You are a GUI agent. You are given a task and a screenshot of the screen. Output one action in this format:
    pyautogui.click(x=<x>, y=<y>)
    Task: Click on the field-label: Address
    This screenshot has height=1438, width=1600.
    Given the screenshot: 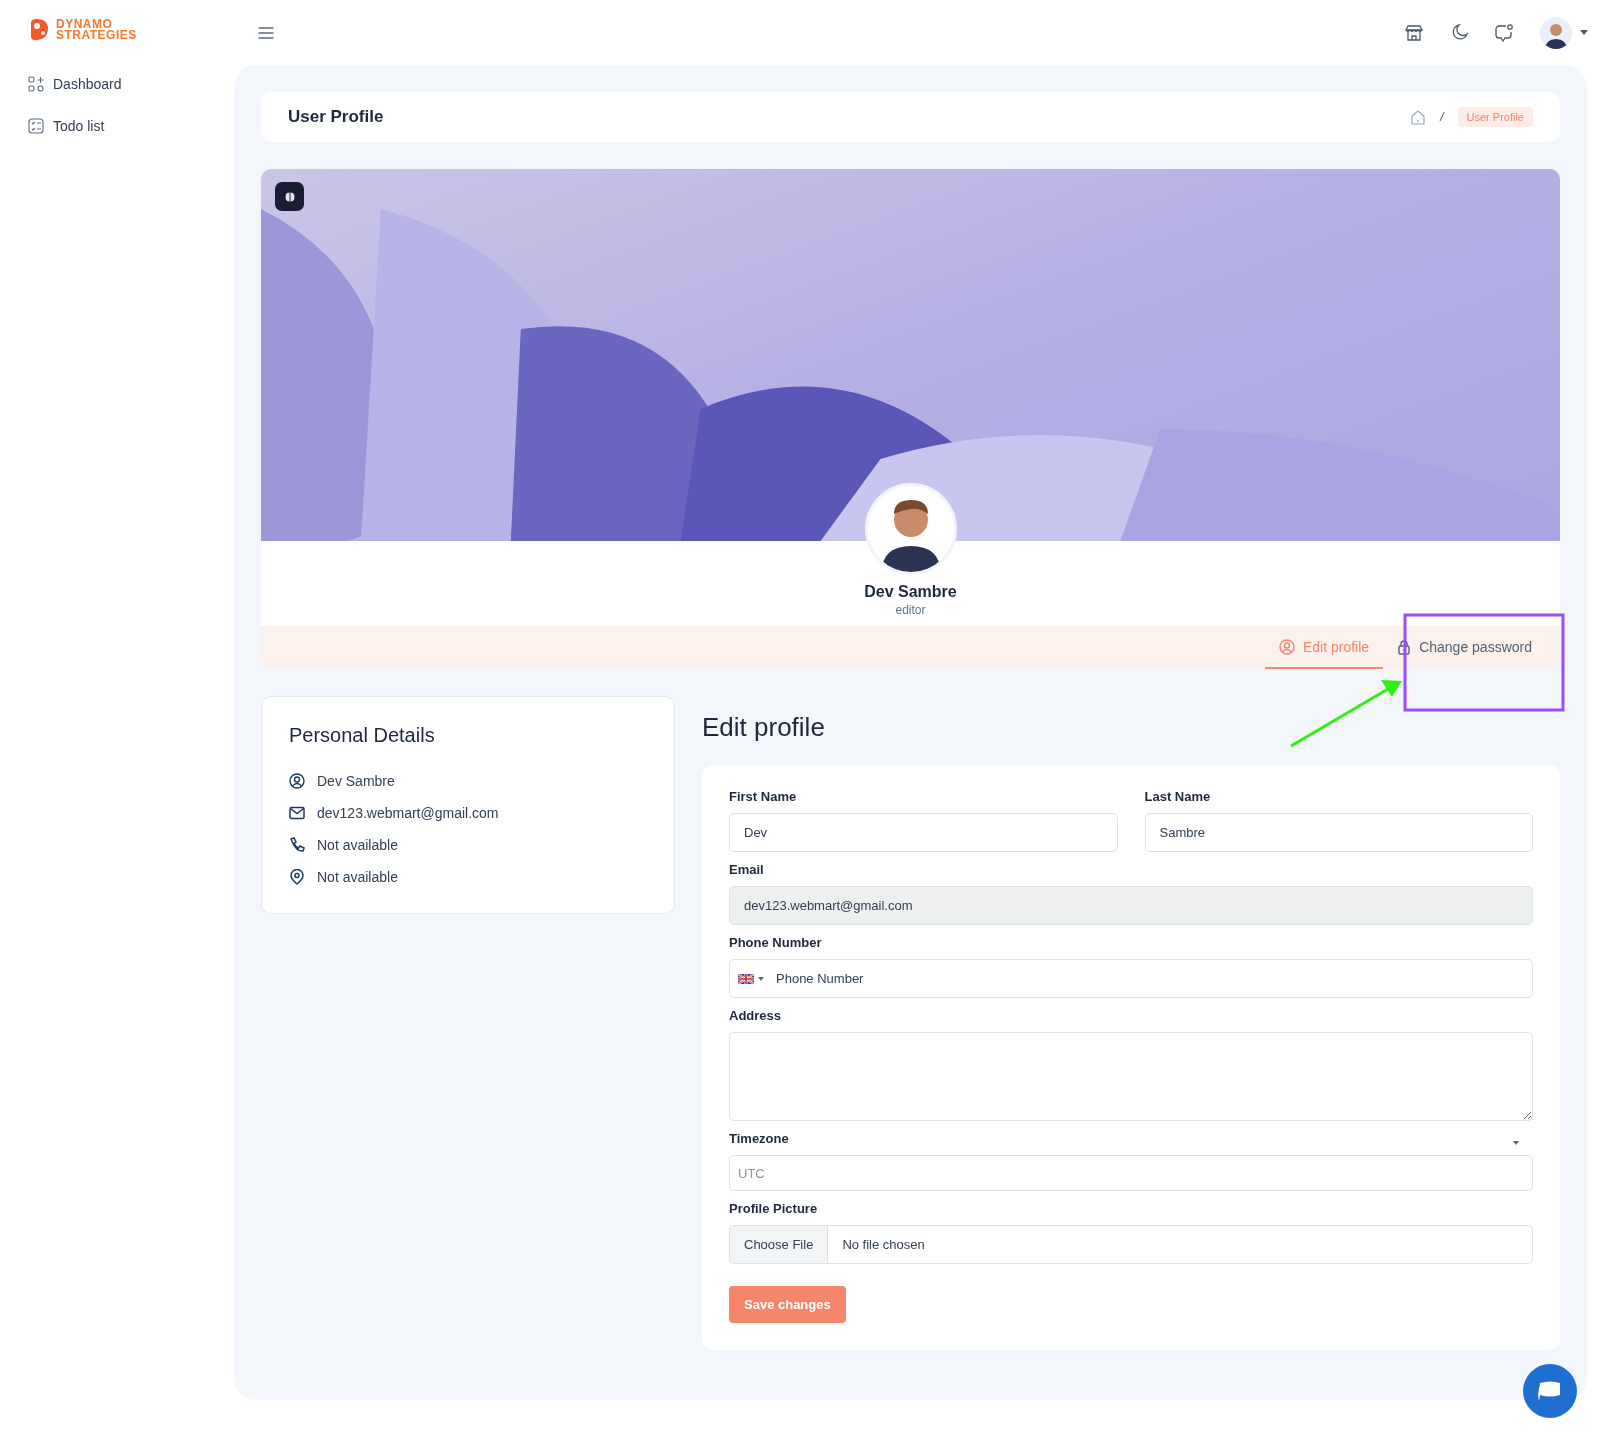 What is the action you would take?
    pyautogui.click(x=755, y=1015)
    